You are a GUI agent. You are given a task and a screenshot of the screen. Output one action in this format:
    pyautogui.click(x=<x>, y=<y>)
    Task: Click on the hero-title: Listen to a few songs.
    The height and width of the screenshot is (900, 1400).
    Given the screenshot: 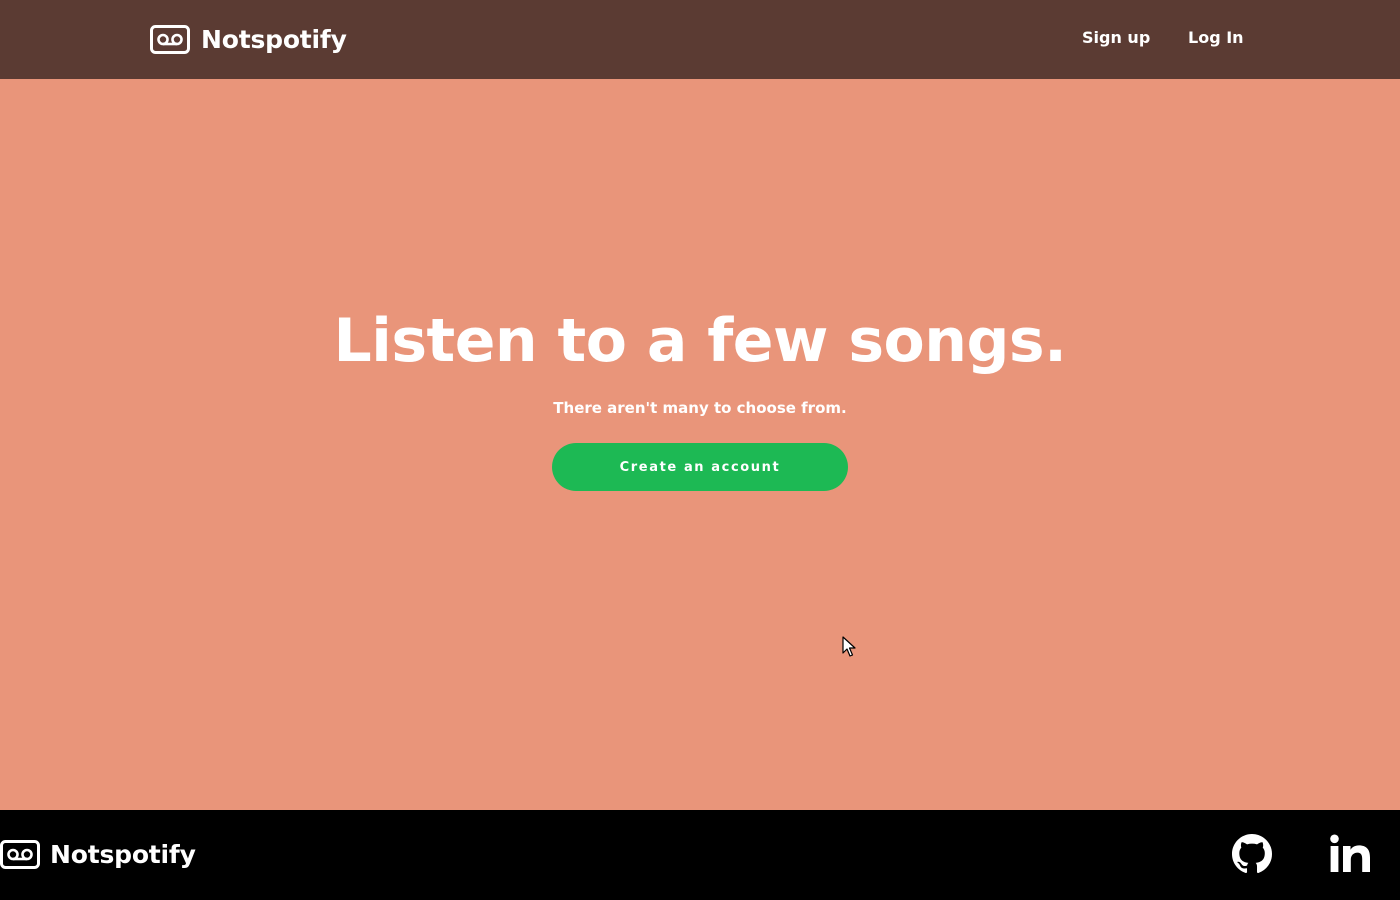 What is the action you would take?
    pyautogui.click(x=700, y=341)
    